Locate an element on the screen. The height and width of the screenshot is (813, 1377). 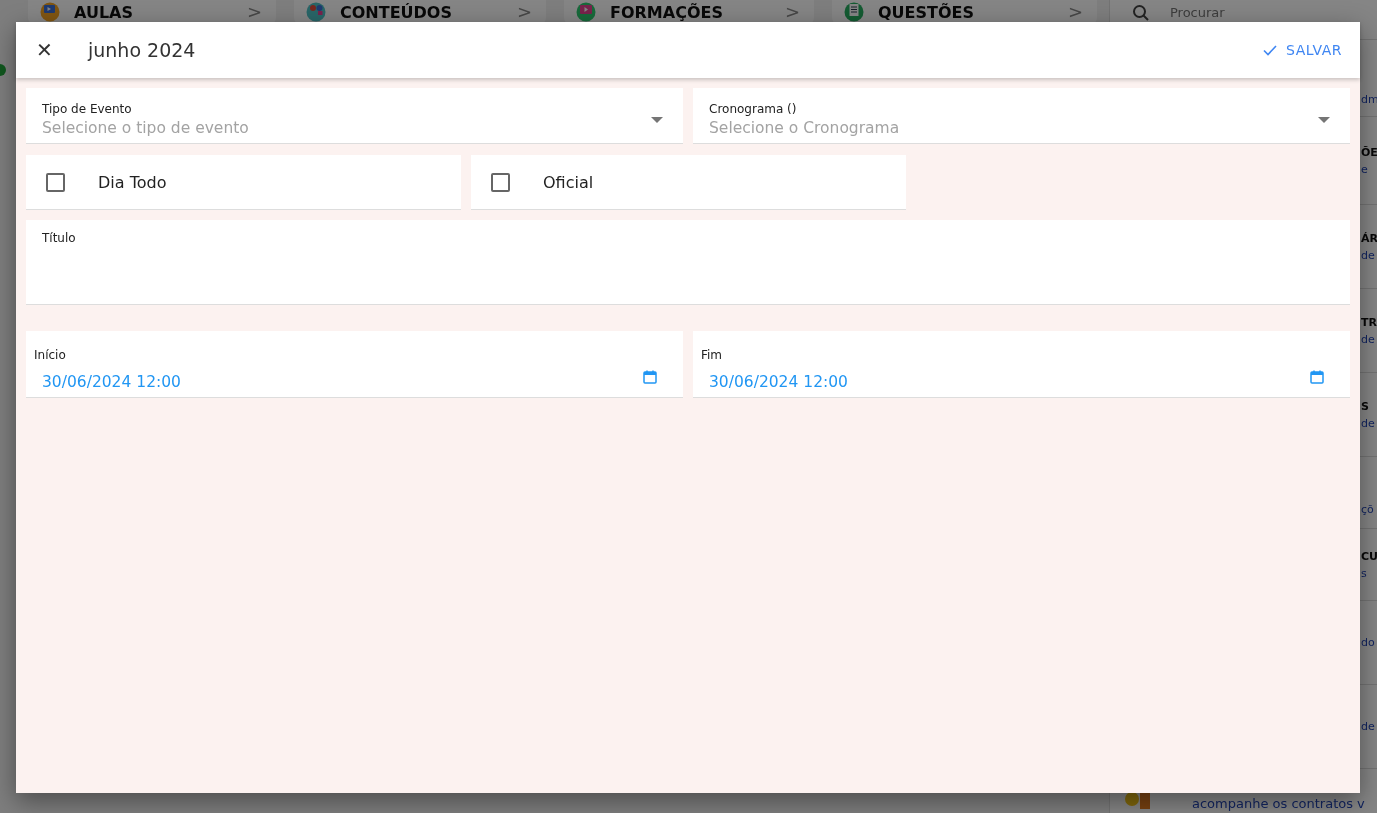
menu-card: QUESTÕES > is located at coordinates (964, 12).